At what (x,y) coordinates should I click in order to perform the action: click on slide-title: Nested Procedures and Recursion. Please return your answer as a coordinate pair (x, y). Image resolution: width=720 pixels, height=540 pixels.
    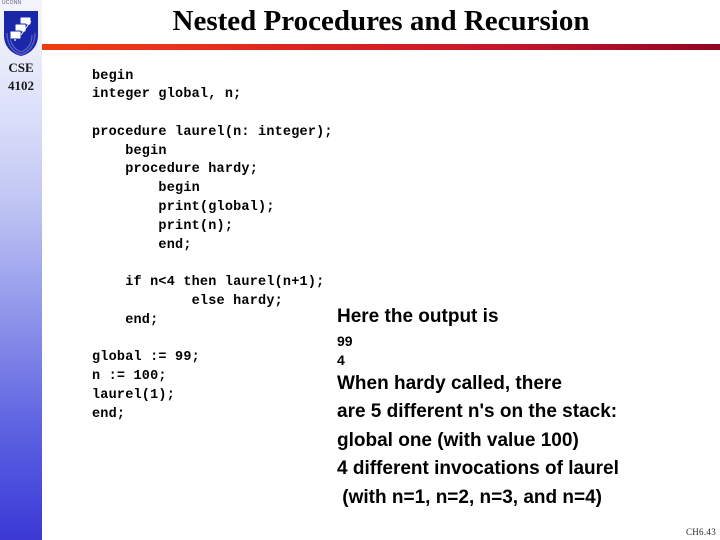
    Looking at the image, I should click on (381, 21).